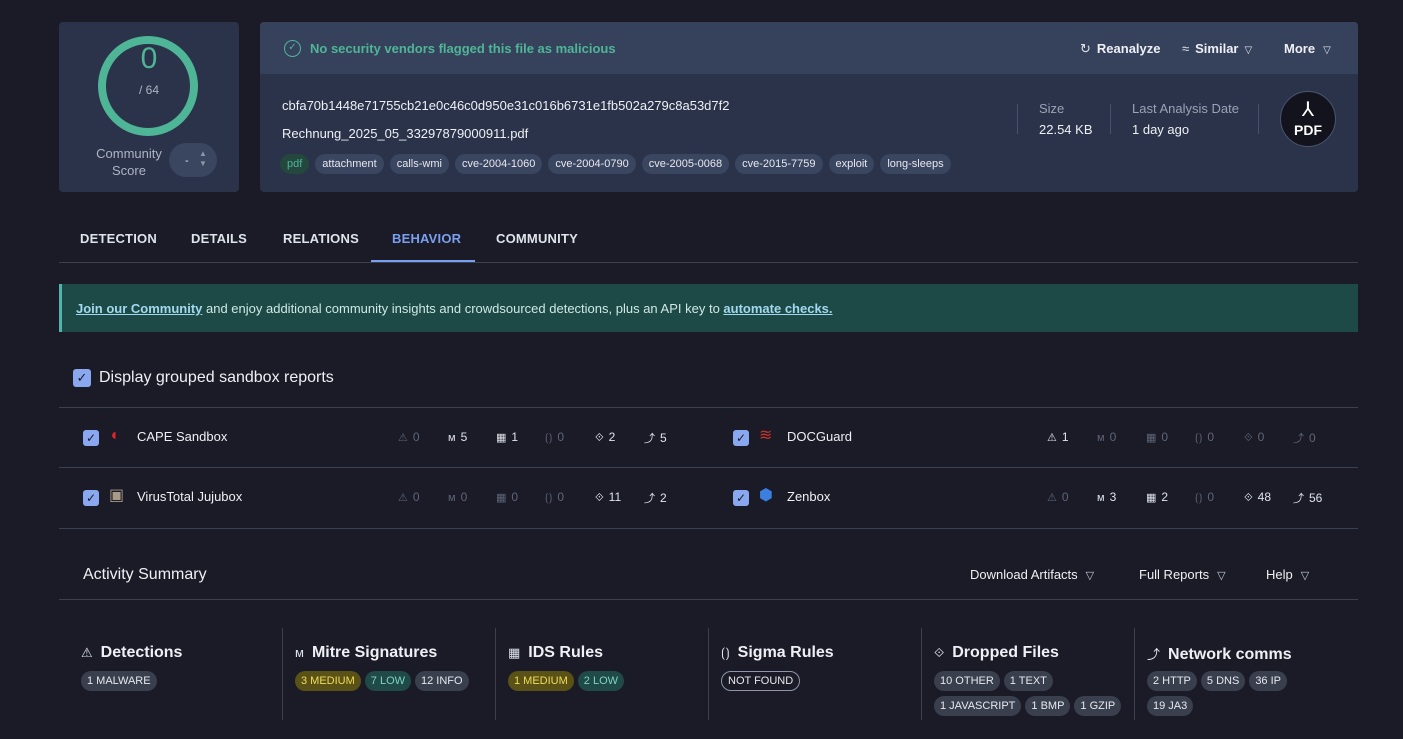 The image size is (1403, 739). I want to click on grouped-reports-checkbox: ✓, so click(82, 378).